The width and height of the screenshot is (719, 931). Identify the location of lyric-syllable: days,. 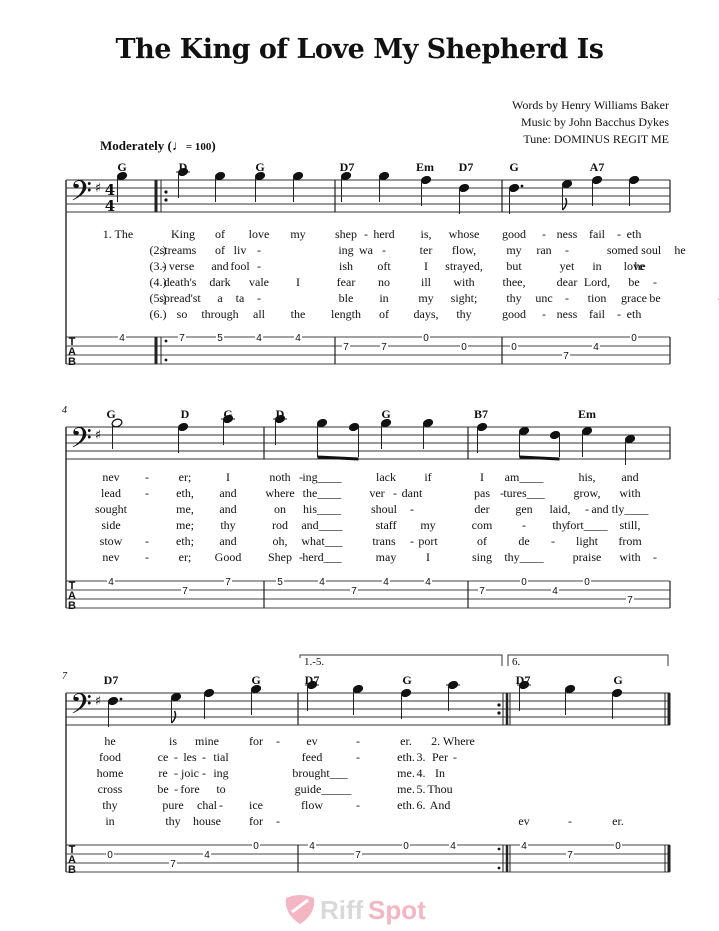
(426, 314).